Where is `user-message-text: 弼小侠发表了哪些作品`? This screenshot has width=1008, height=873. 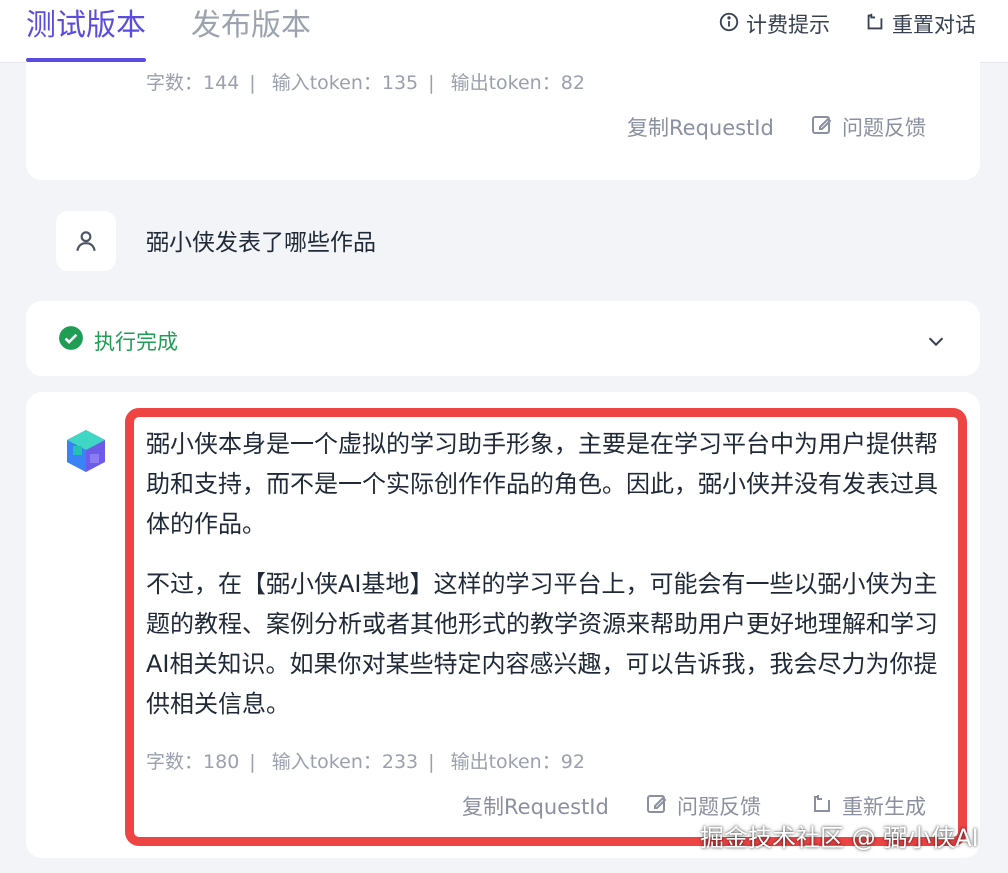 user-message-text: 弼小侠发表了哪些作品 is located at coordinates (261, 243).